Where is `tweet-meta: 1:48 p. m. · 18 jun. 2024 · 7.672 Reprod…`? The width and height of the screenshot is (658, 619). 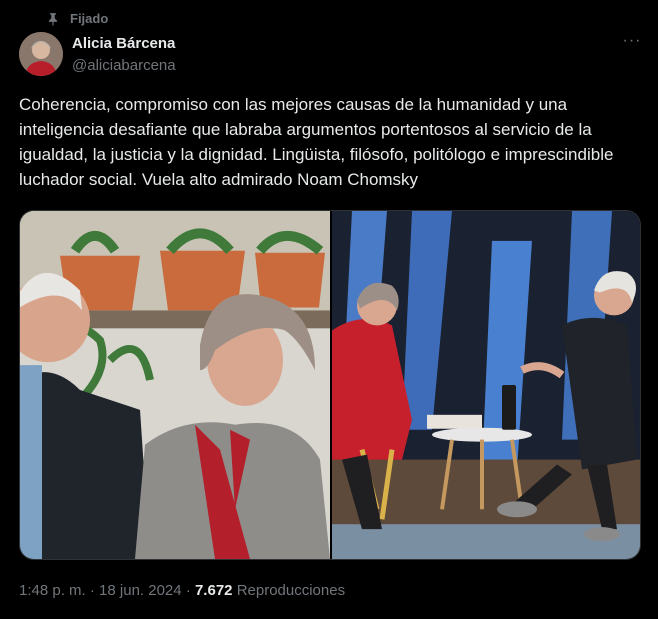 tweet-meta: 1:48 p. m. · 18 jun. 2024 · 7.672 Reprod… is located at coordinates (182, 590).